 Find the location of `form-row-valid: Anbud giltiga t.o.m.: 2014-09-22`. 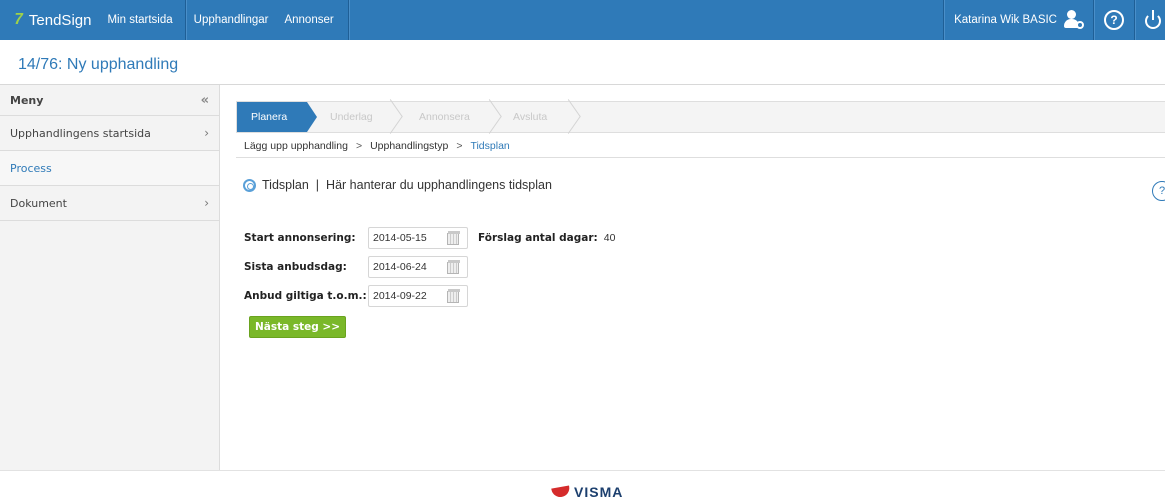

form-row-valid: Anbud giltiga t.o.m.: 2014-09-22 is located at coordinates (356, 296).